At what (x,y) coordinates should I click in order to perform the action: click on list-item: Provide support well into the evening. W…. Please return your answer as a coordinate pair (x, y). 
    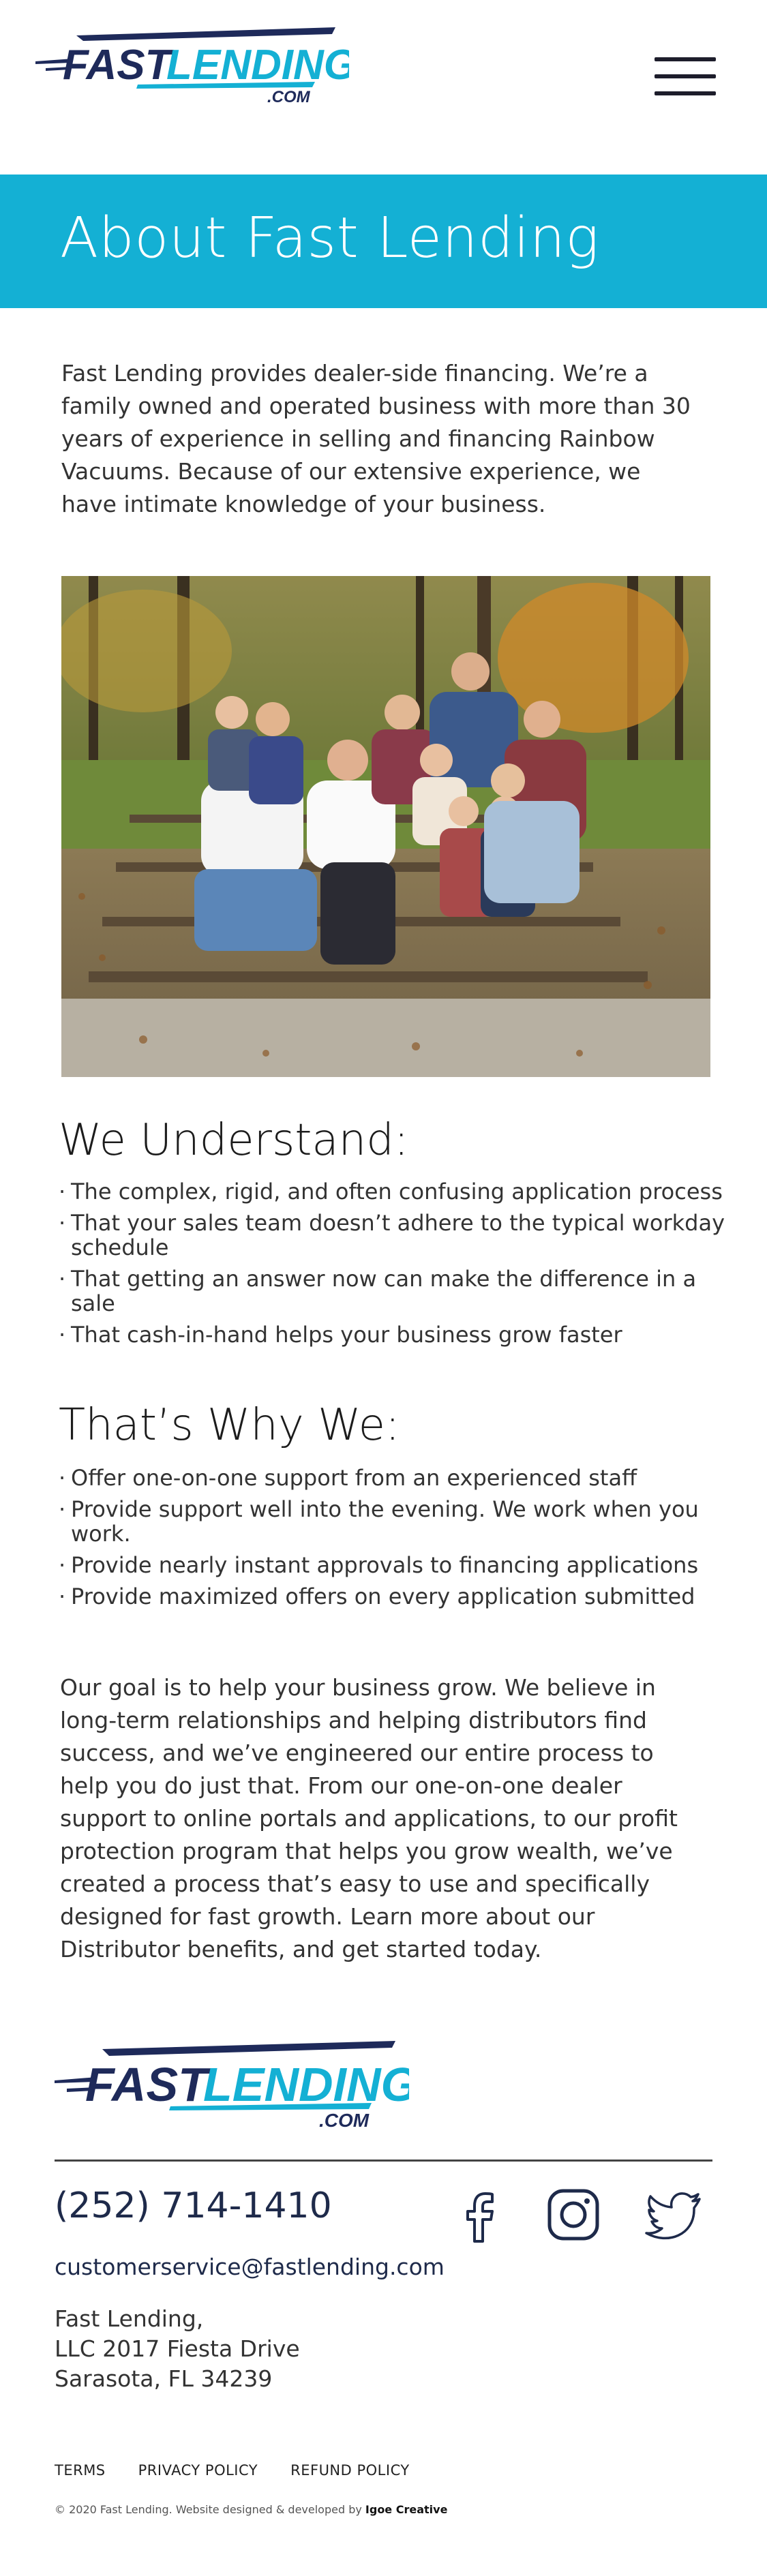
    Looking at the image, I should click on (393, 1521).